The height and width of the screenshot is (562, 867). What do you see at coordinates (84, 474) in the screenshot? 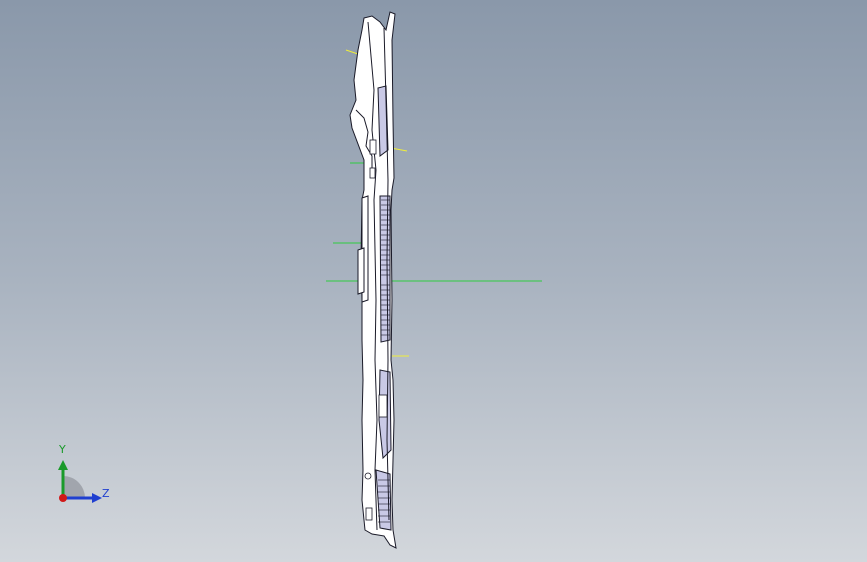
I see `coordinate-triad: Y Z` at bounding box center [84, 474].